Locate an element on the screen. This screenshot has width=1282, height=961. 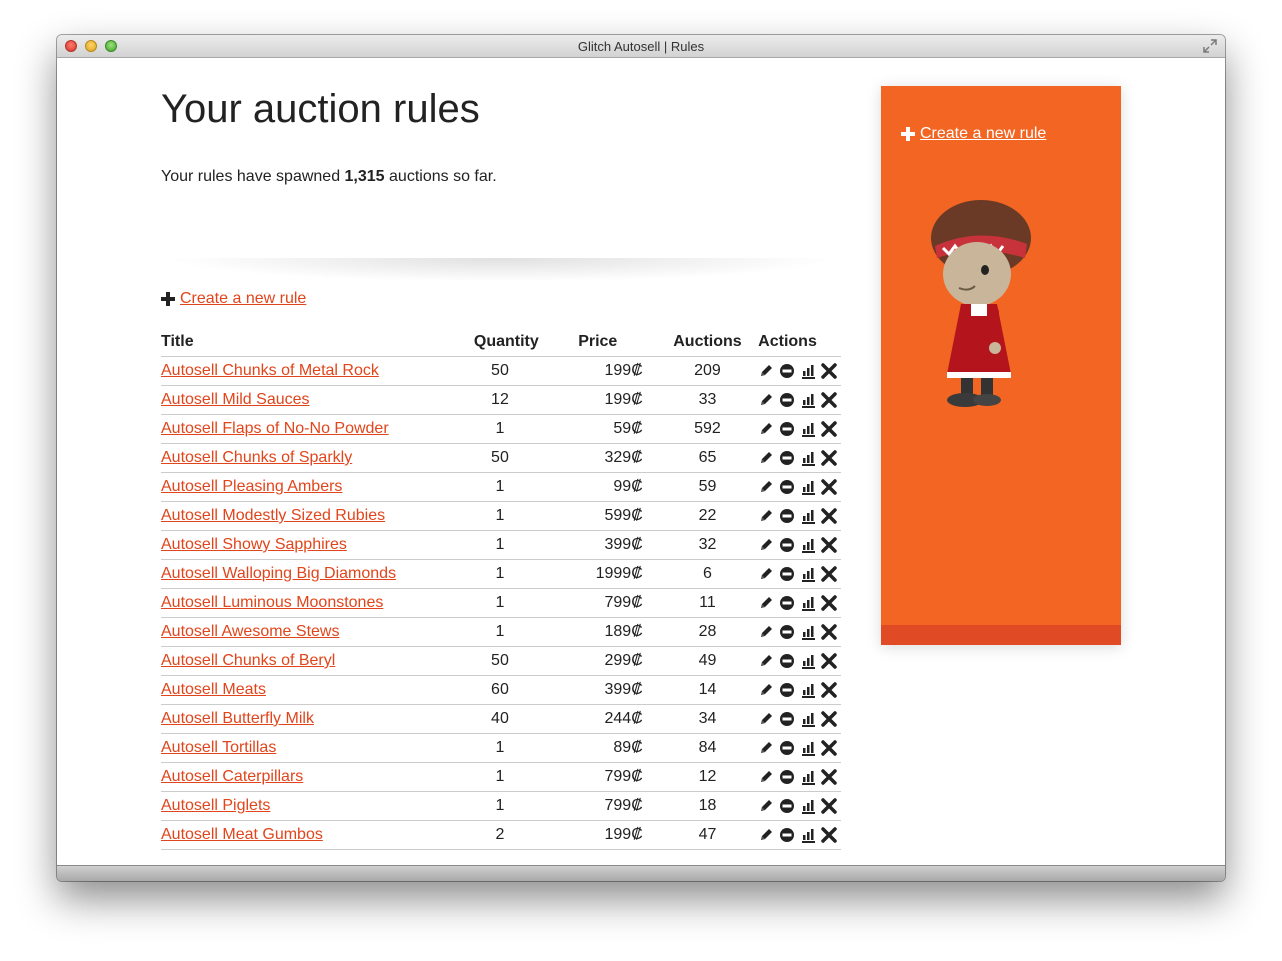
rule-auctions: 22 is located at coordinates (707, 516).